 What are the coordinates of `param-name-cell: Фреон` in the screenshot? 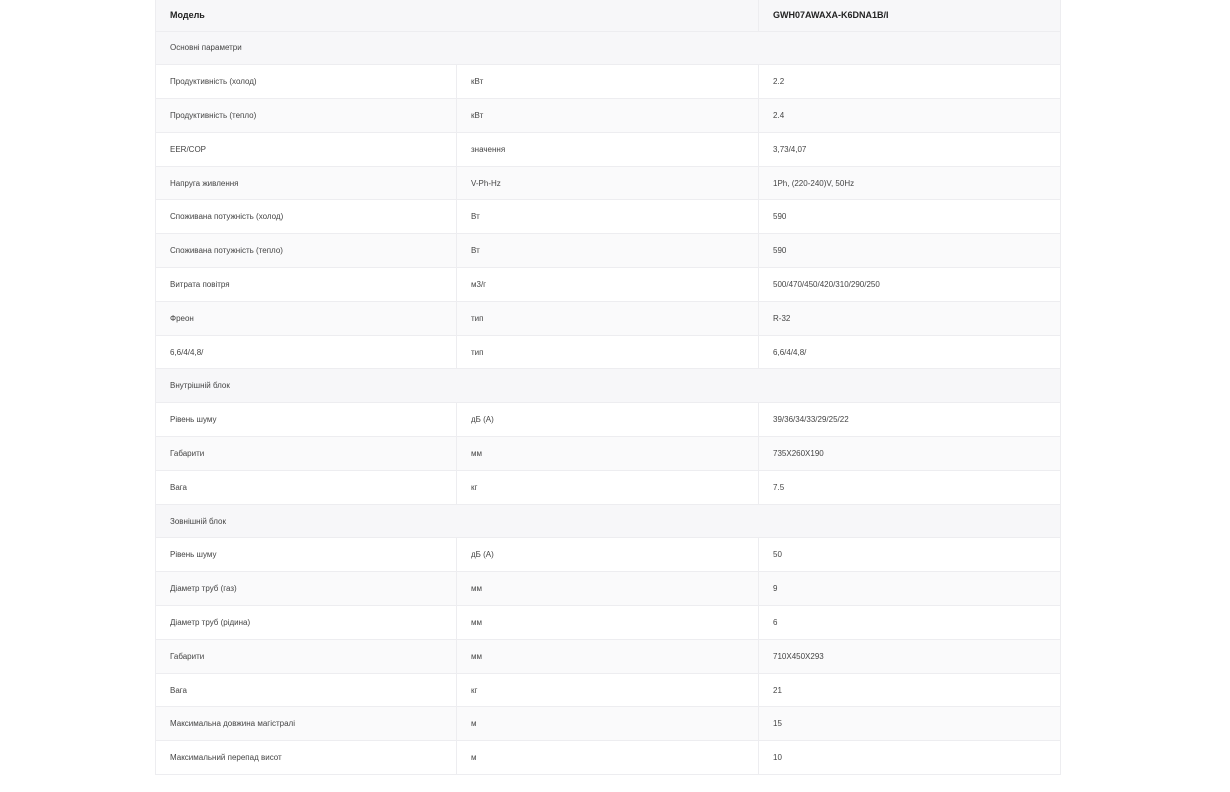 It's located at (306, 318).